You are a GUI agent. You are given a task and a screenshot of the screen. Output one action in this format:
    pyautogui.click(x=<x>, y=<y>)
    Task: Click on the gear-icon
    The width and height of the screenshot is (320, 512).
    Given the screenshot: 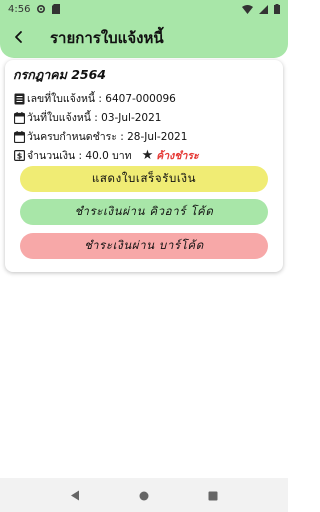 What is the action you would take?
    pyautogui.click(x=41, y=9)
    